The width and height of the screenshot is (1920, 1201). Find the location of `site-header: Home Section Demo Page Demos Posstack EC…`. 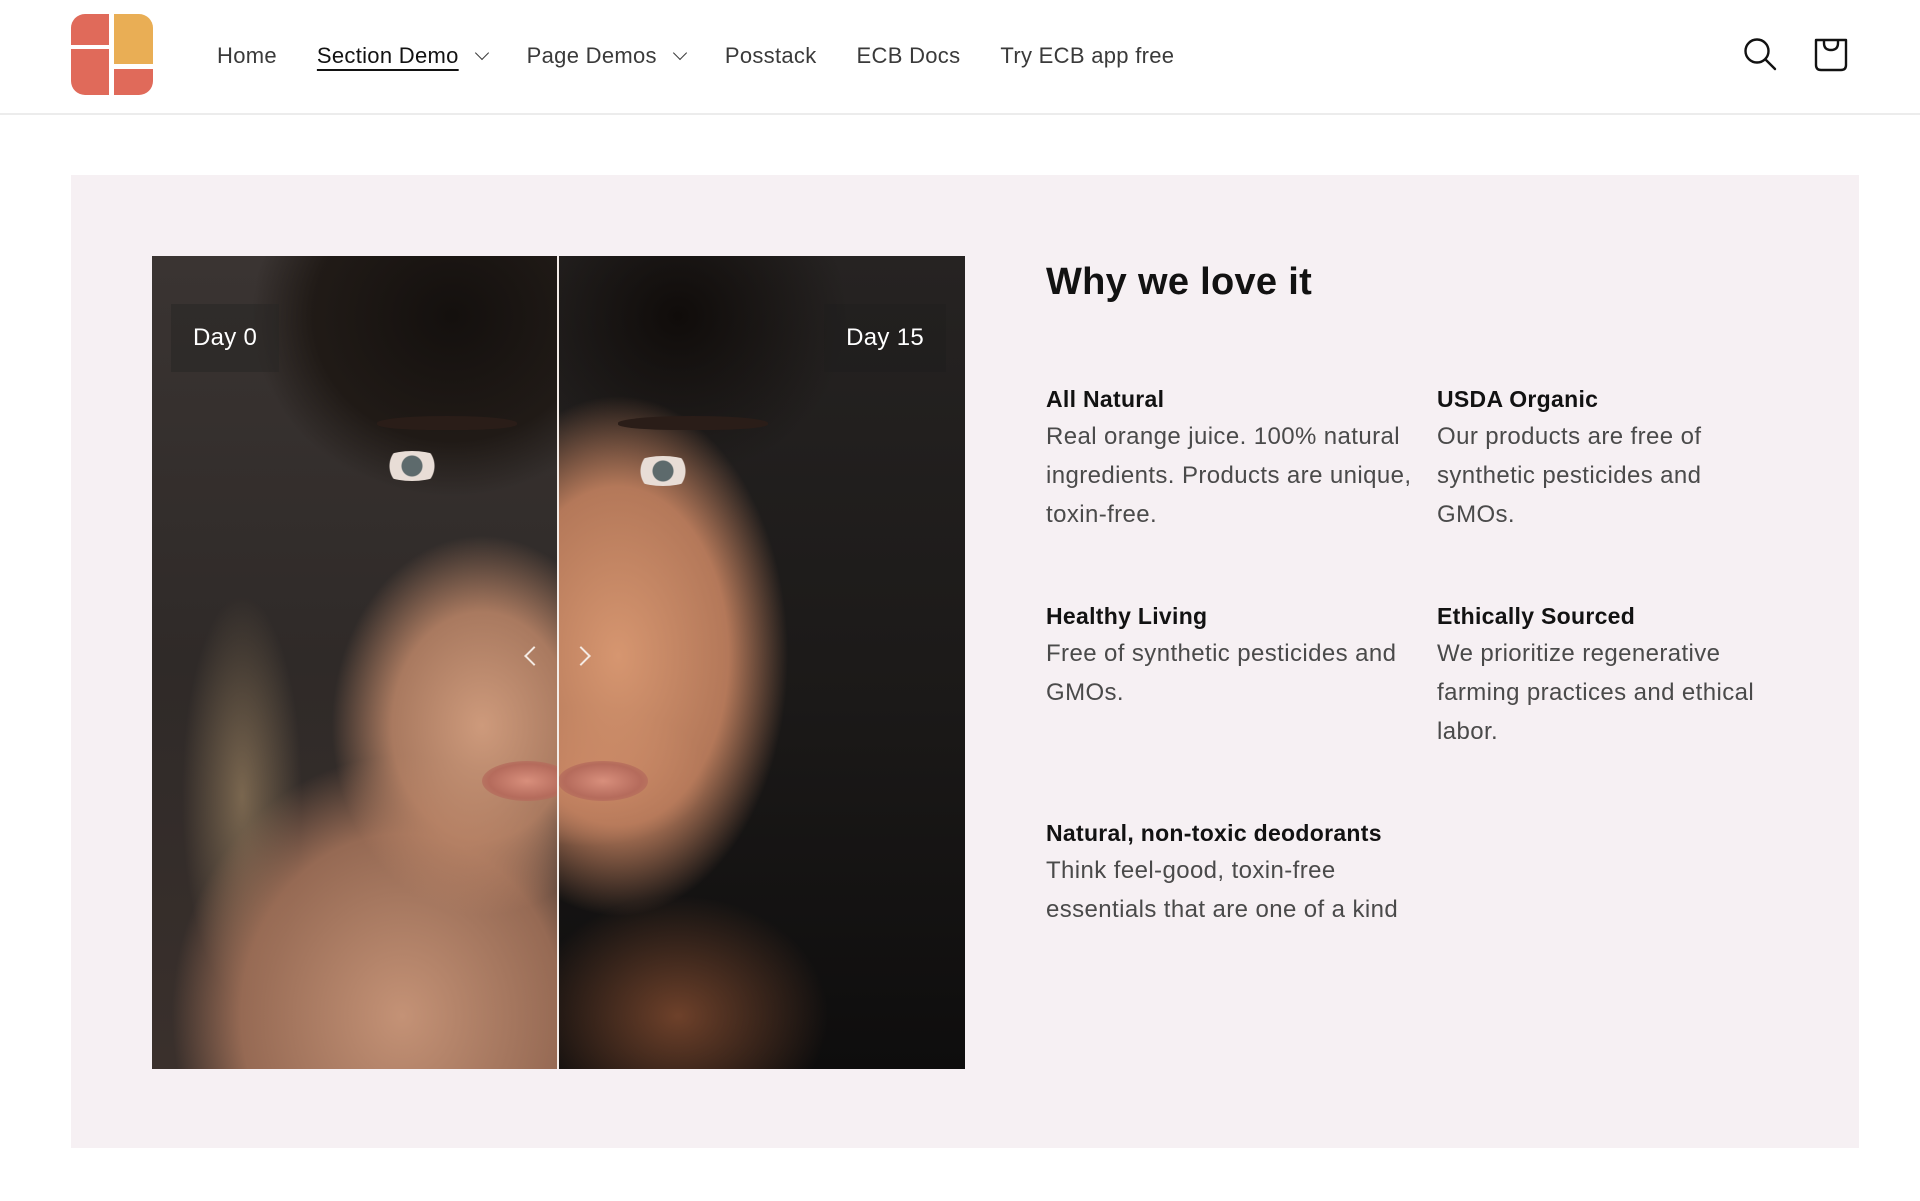

site-header: Home Section Demo Page Demos Posstack EC… is located at coordinates (960, 57).